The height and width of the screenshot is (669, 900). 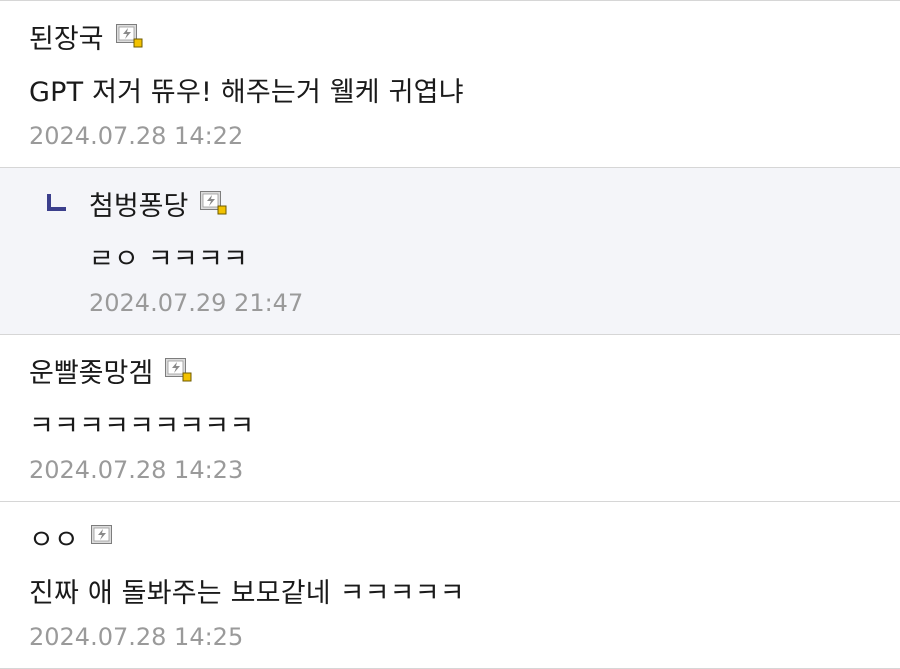 What do you see at coordinates (136, 637) in the screenshot?
I see `comment-date: 2024.07.28 14:25` at bounding box center [136, 637].